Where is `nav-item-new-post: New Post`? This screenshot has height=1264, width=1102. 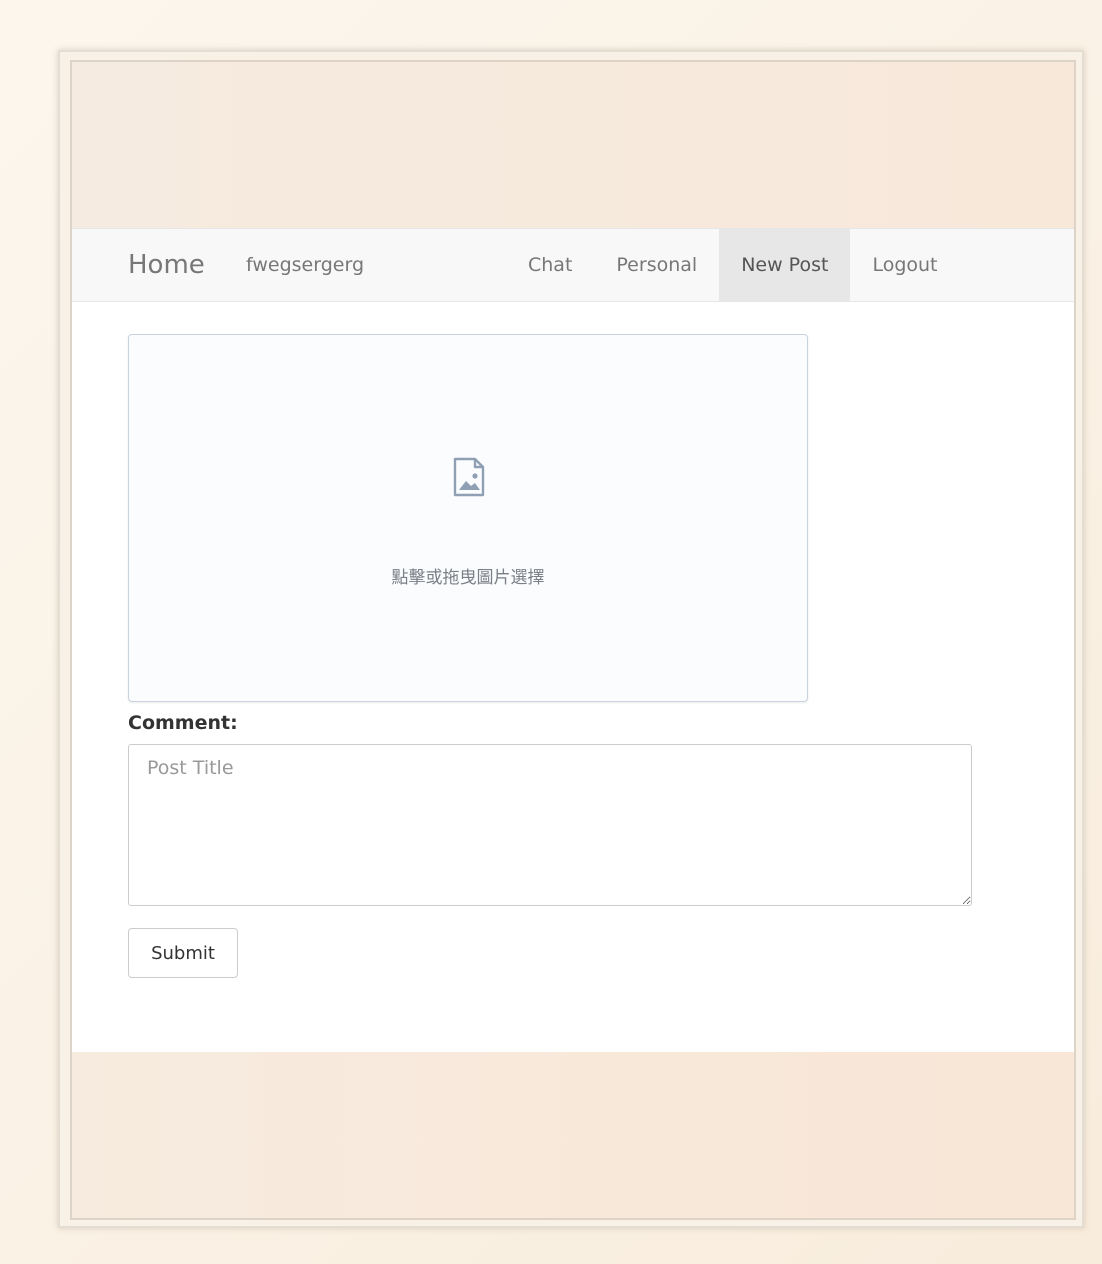
nav-item-new-post: New Post is located at coordinates (785, 265).